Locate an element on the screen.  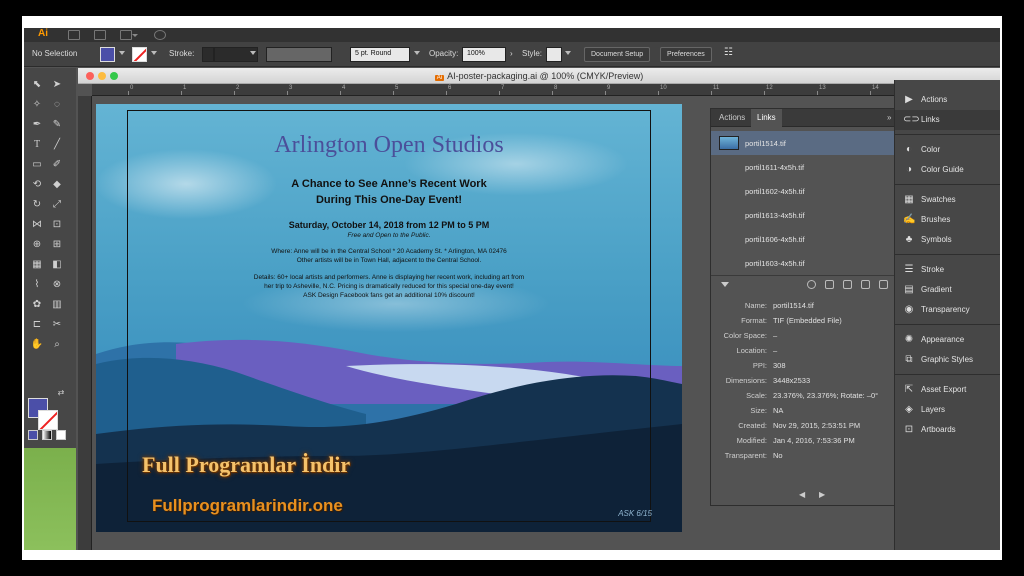
poster-free-note: Free and Open to the Public. is located at coordinates (389, 235).